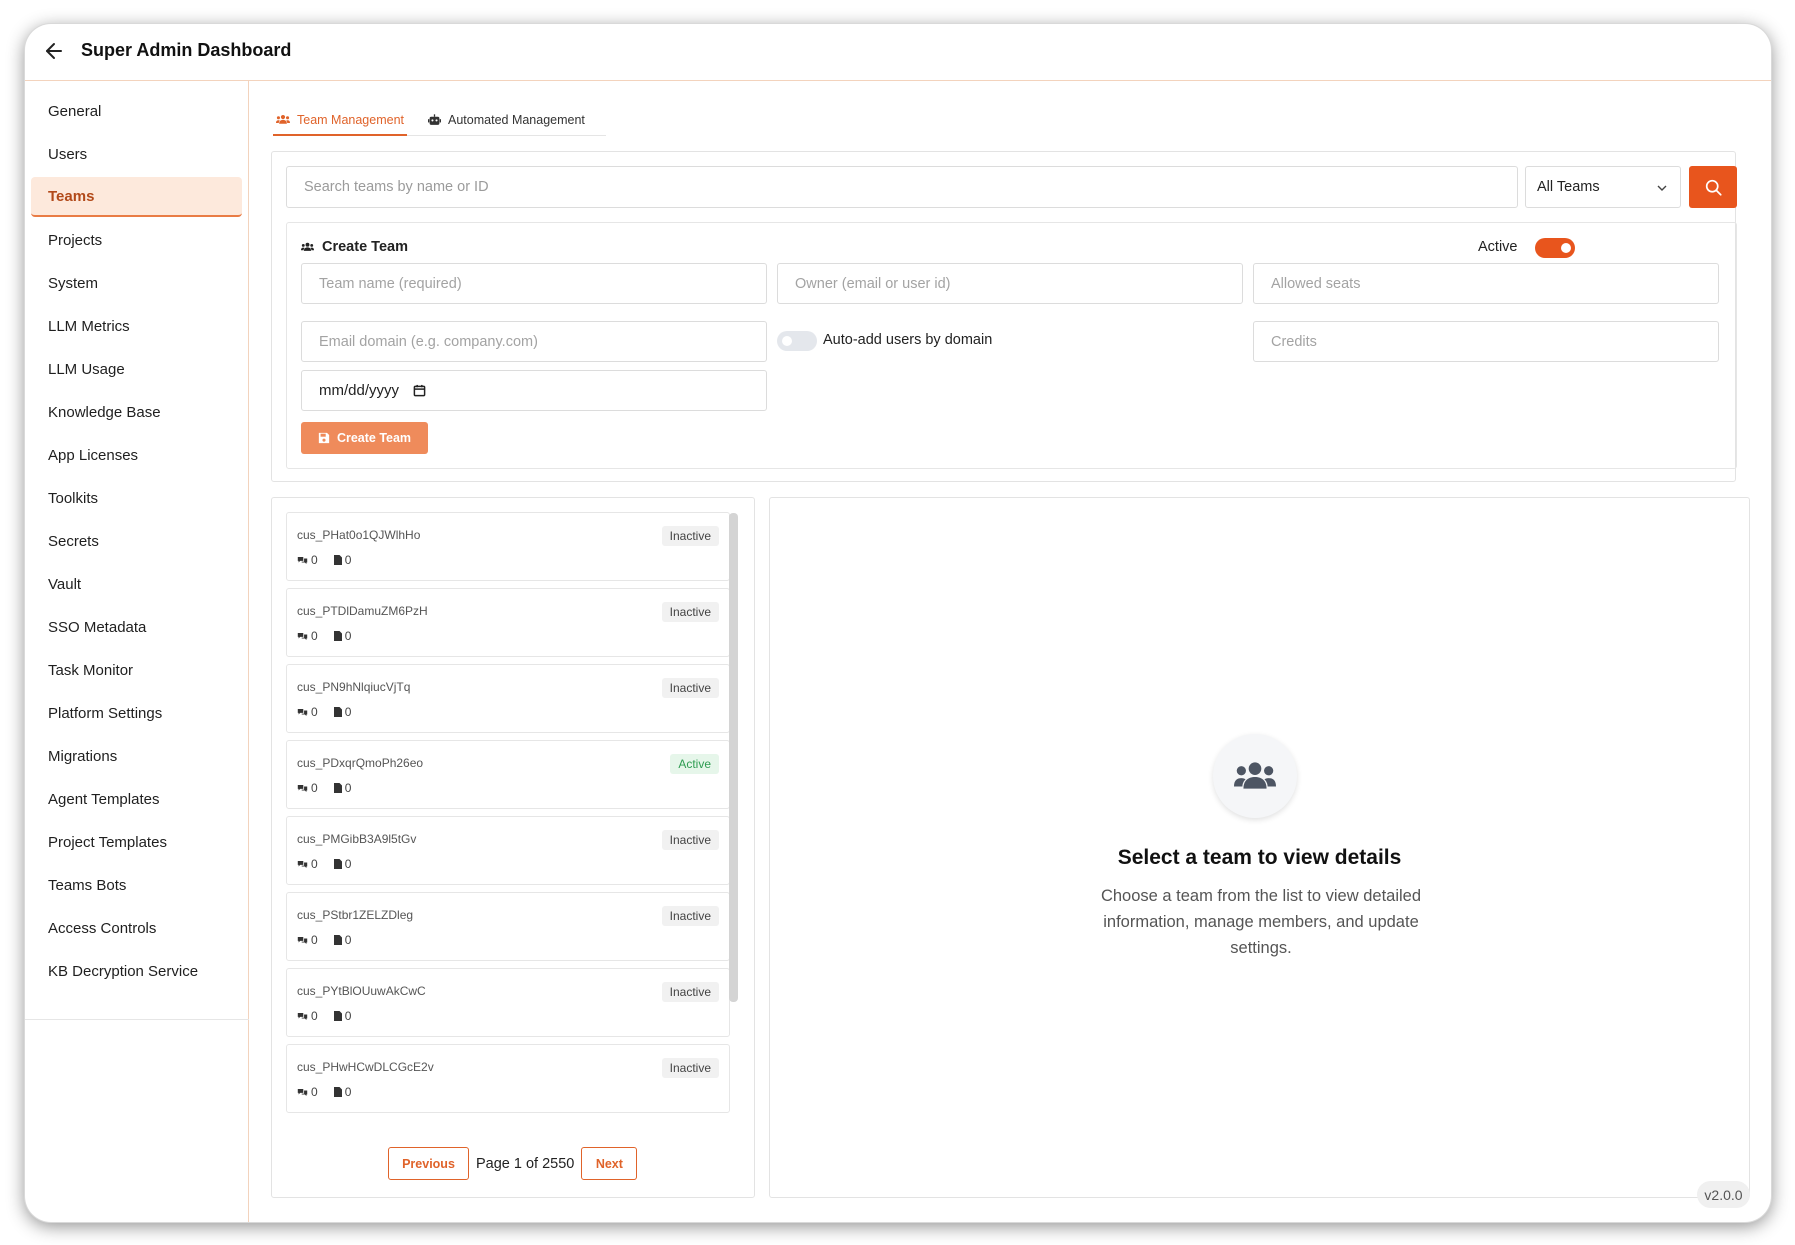 The height and width of the screenshot is (1245, 1795). Describe the element at coordinates (136, 928) in the screenshot. I see `sidebar-item-access-controls: Access Controls` at that location.